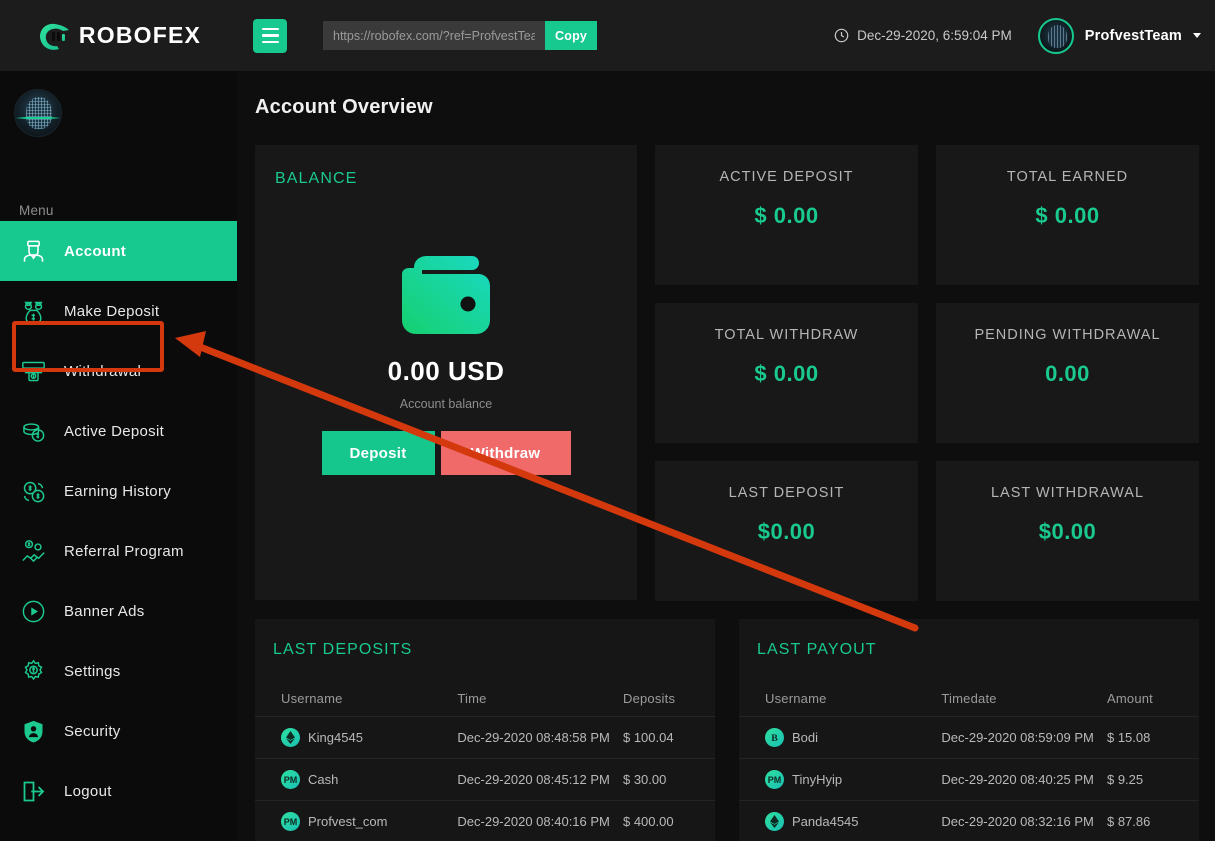 The width and height of the screenshot is (1215, 841). What do you see at coordinates (1152, 737) in the screenshot?
I see `amount-text: $ 15.08` at bounding box center [1152, 737].